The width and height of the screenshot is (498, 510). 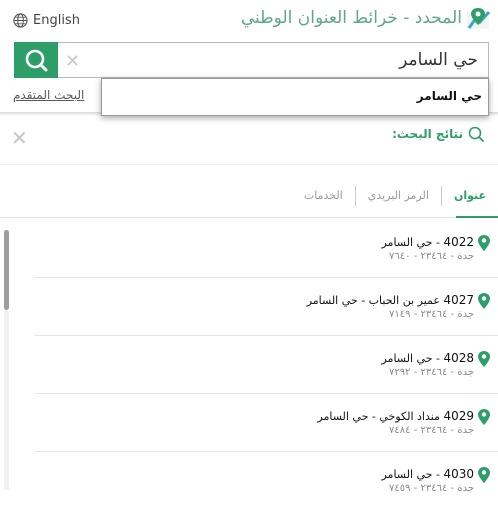 I want to click on list-item: 4030 - حي السامر جدة - ٢٣٤٦٤ - ٧٤٥٩, so click(x=266, y=481).